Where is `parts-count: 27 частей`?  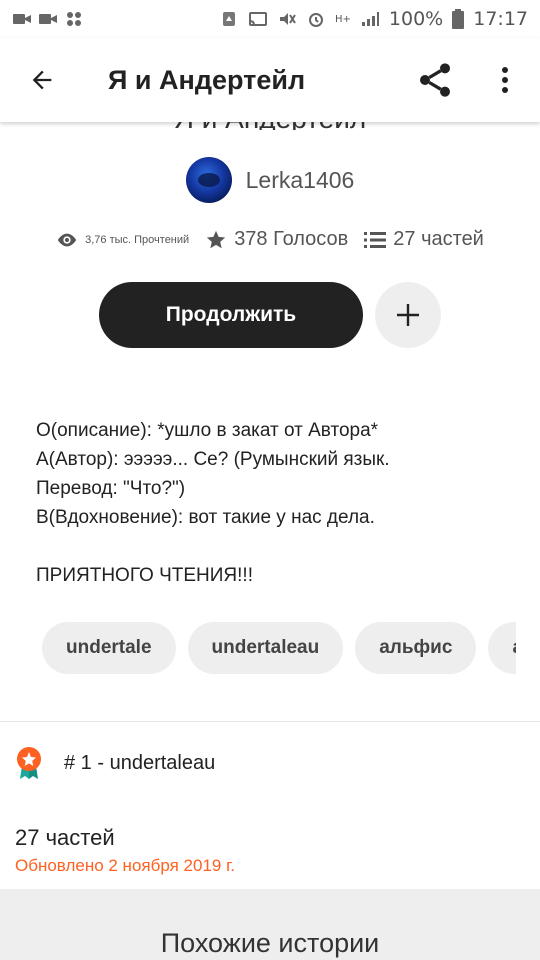 parts-count: 27 частей is located at coordinates (438, 239).